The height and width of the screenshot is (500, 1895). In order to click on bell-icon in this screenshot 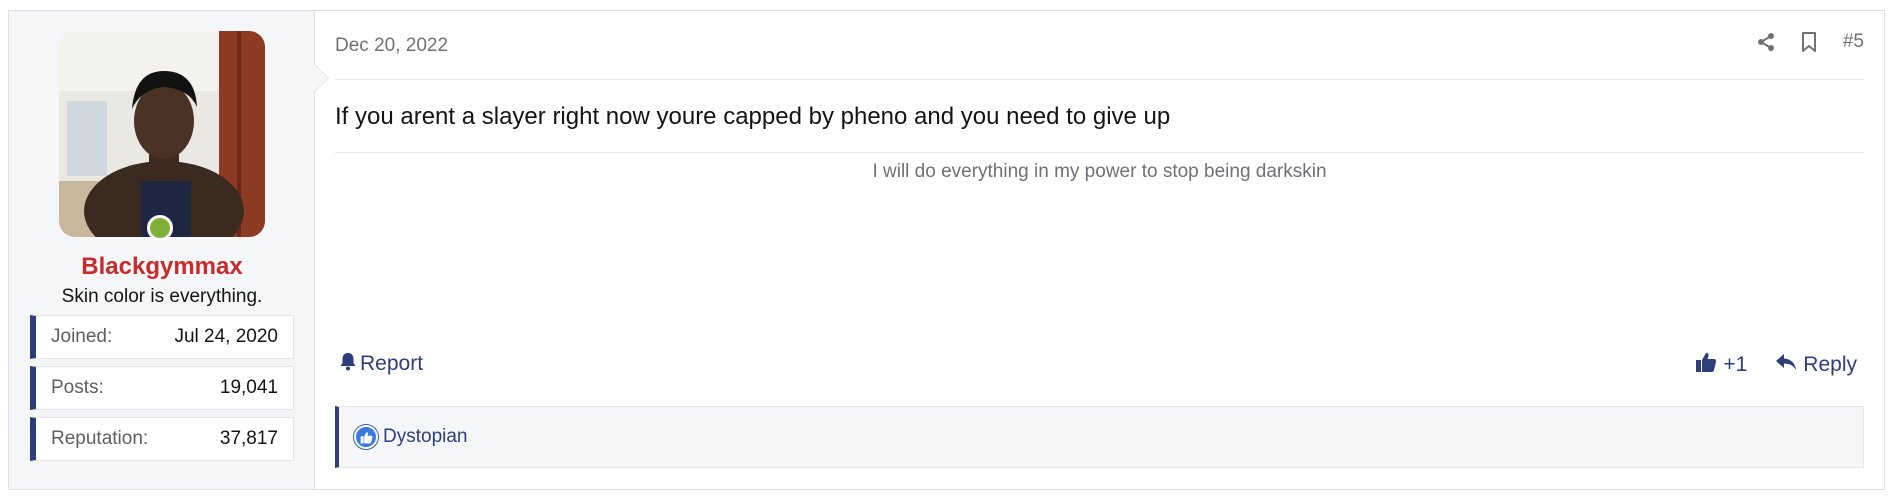, I will do `click(348, 364)`.